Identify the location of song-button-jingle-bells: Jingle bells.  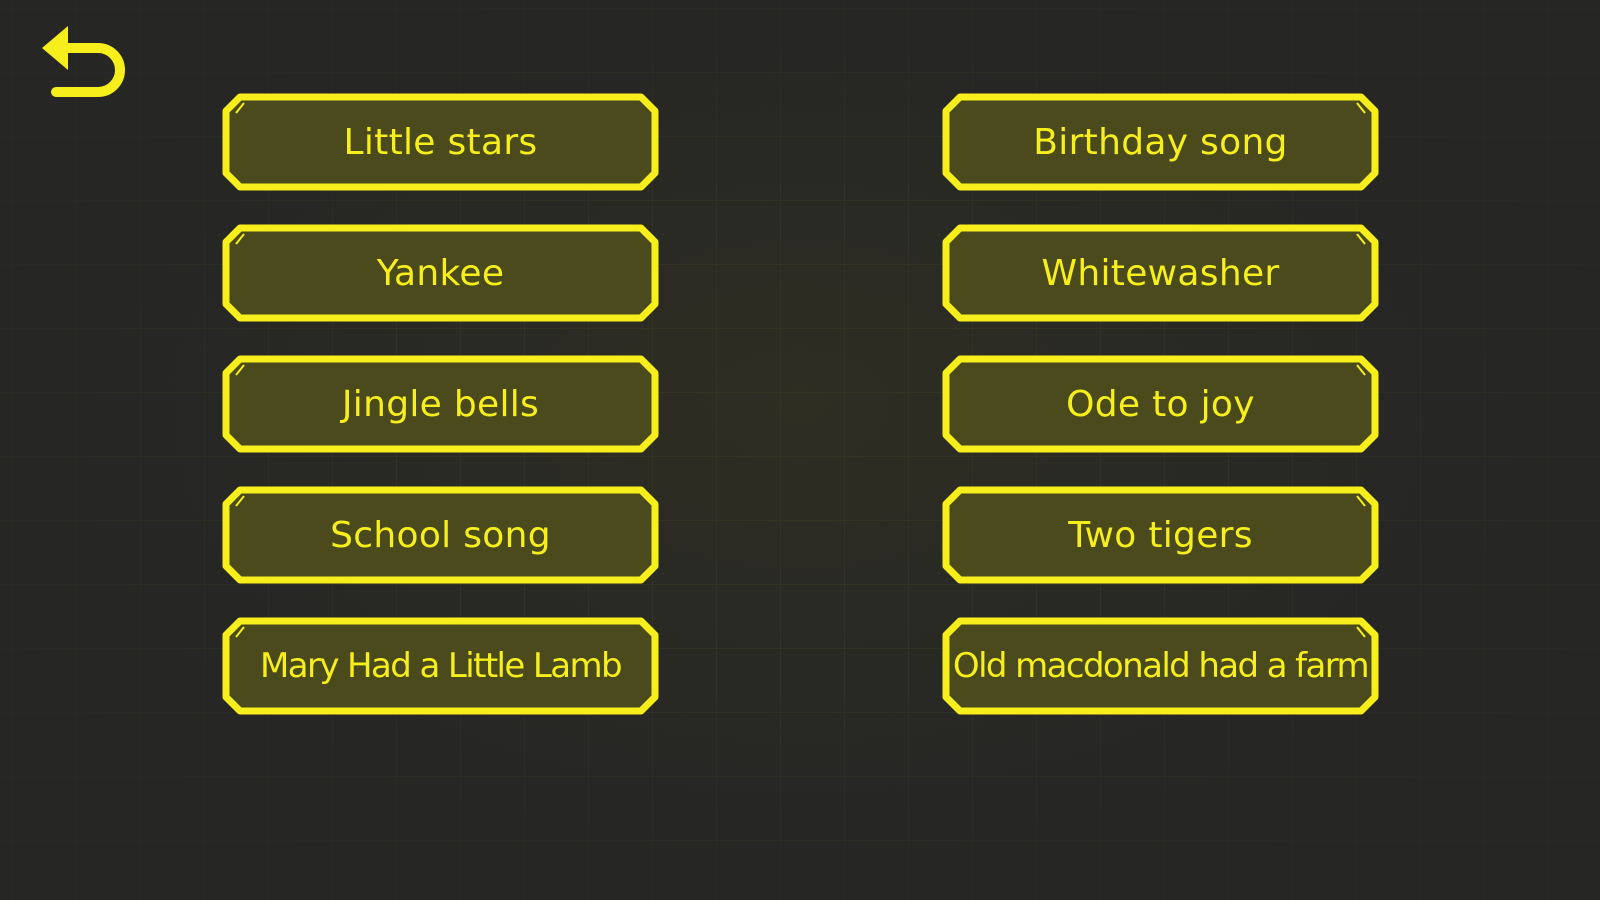
(440, 404).